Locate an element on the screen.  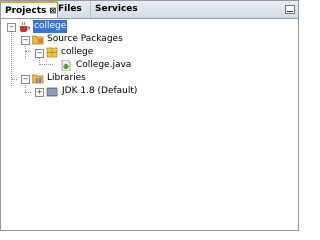
libraries-folder-icon is located at coordinates (38, 79).